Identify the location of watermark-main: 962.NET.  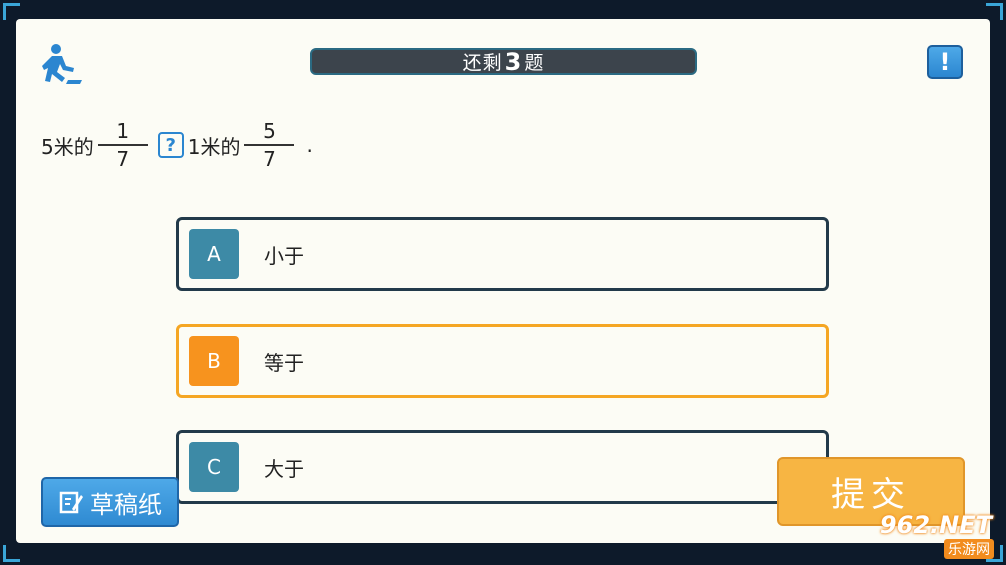
(935, 525).